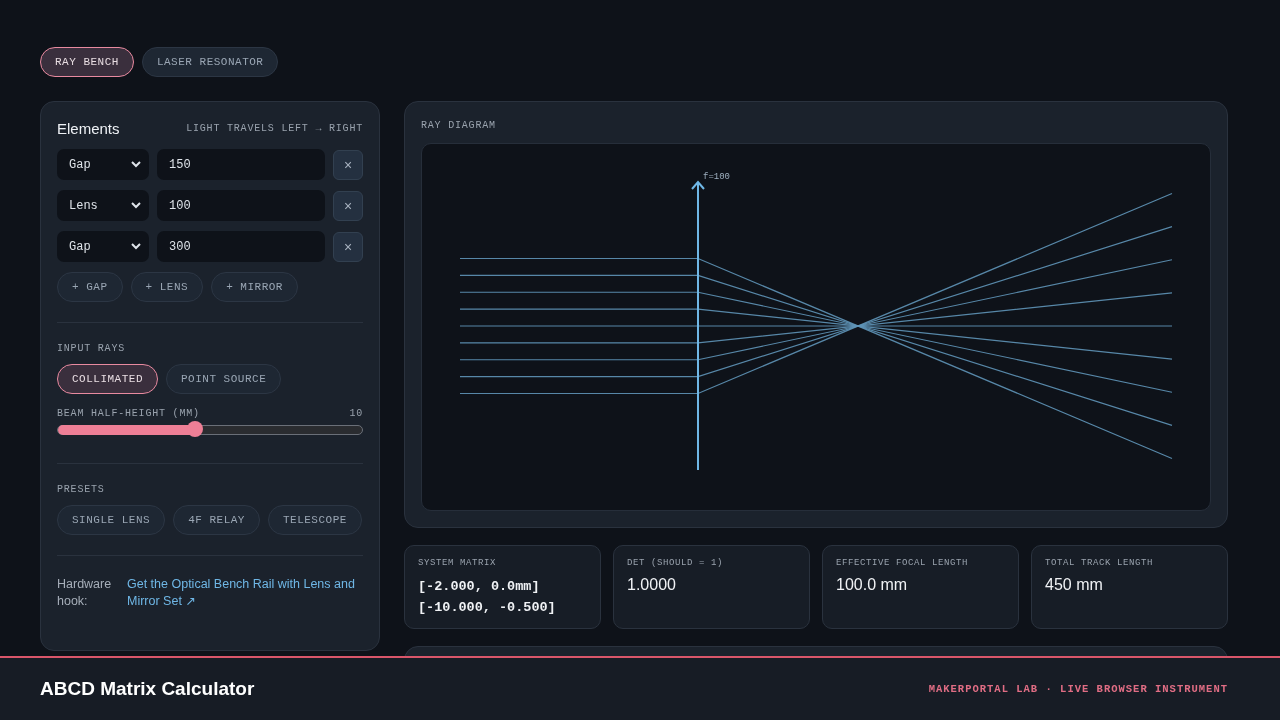  I want to click on stat-label: TOTAL TRACK LENGTH, so click(1100, 563).